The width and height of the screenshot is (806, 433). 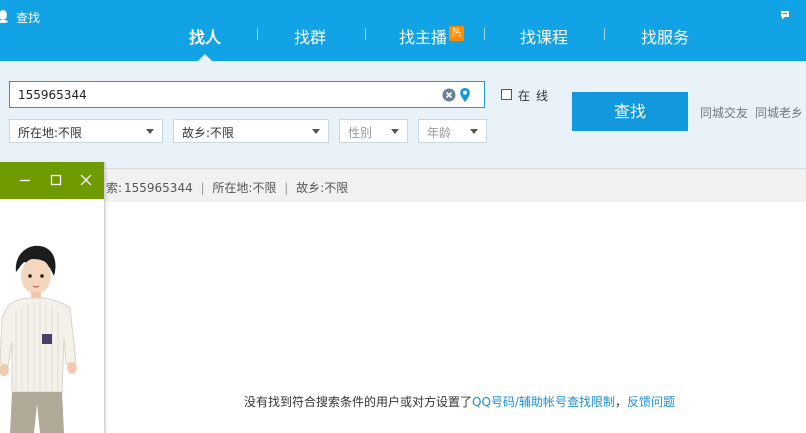 What do you see at coordinates (86, 180) in the screenshot?
I see `close-icon` at bounding box center [86, 180].